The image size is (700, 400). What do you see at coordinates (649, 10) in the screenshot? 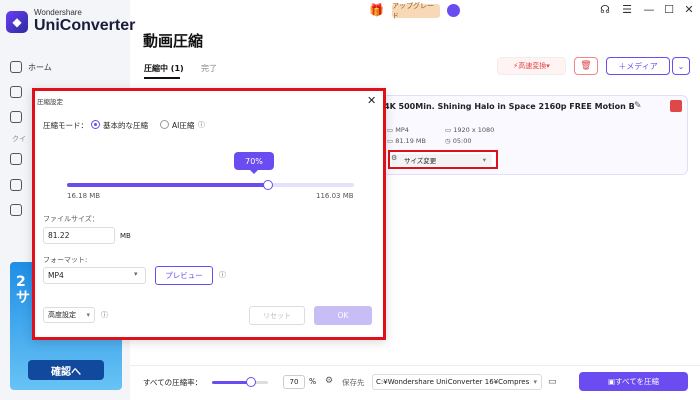
I see `minimize-icon: —` at bounding box center [649, 10].